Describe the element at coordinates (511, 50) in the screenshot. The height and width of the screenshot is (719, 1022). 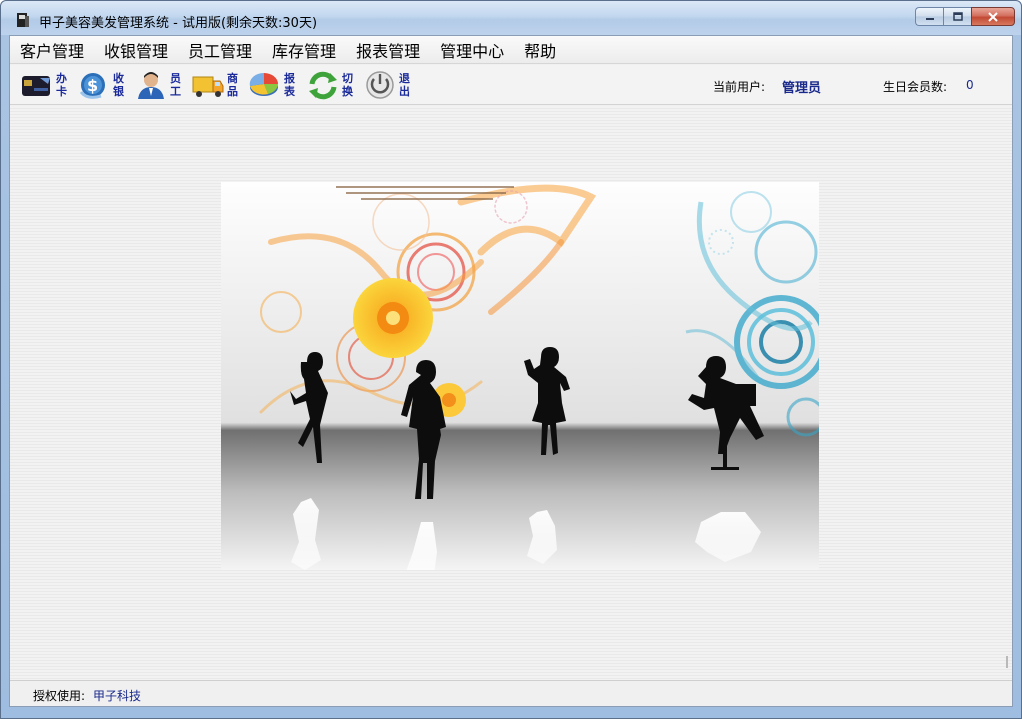
I see `menu-bar: 客户管理 收银管理 员工管理 库存管理 报表管理 管理中心 帮助` at that location.